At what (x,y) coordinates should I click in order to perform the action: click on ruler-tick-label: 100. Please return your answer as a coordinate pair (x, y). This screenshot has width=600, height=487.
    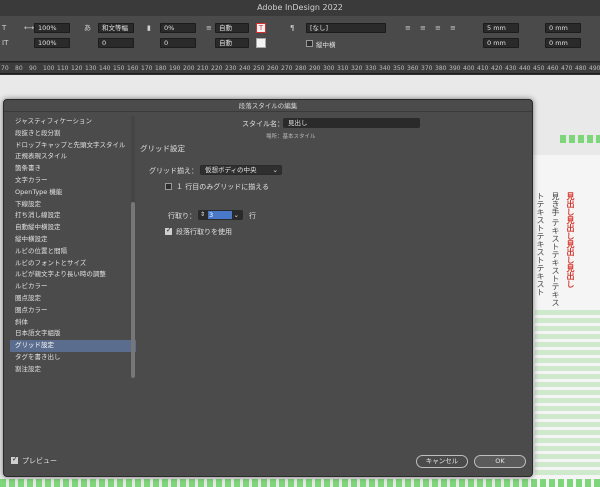
    Looking at the image, I should click on (49, 68).